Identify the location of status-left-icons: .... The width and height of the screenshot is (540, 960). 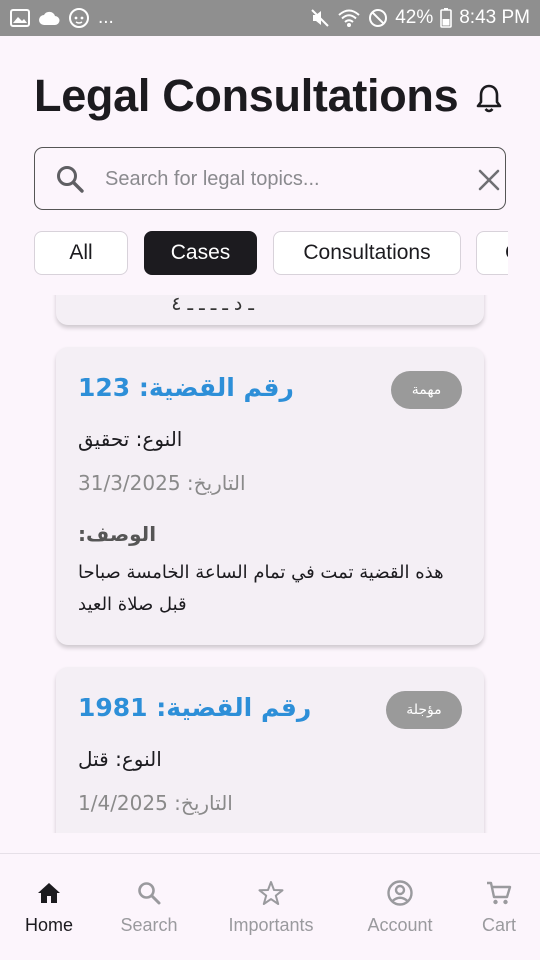
(62, 18).